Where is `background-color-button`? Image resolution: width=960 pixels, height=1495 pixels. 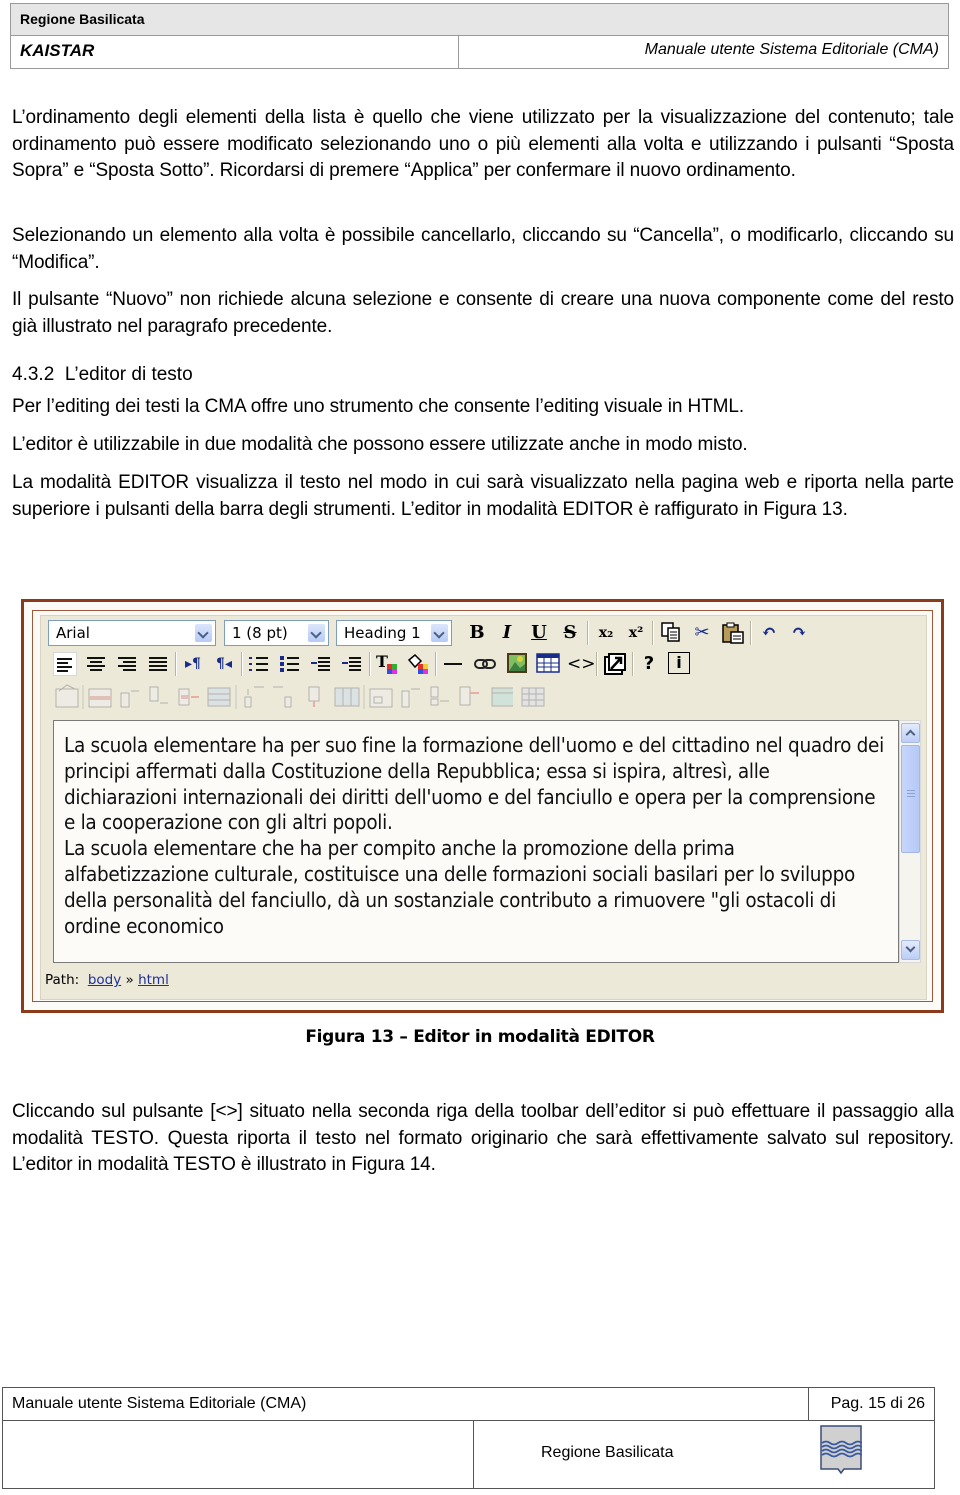 background-color-button is located at coordinates (418, 664).